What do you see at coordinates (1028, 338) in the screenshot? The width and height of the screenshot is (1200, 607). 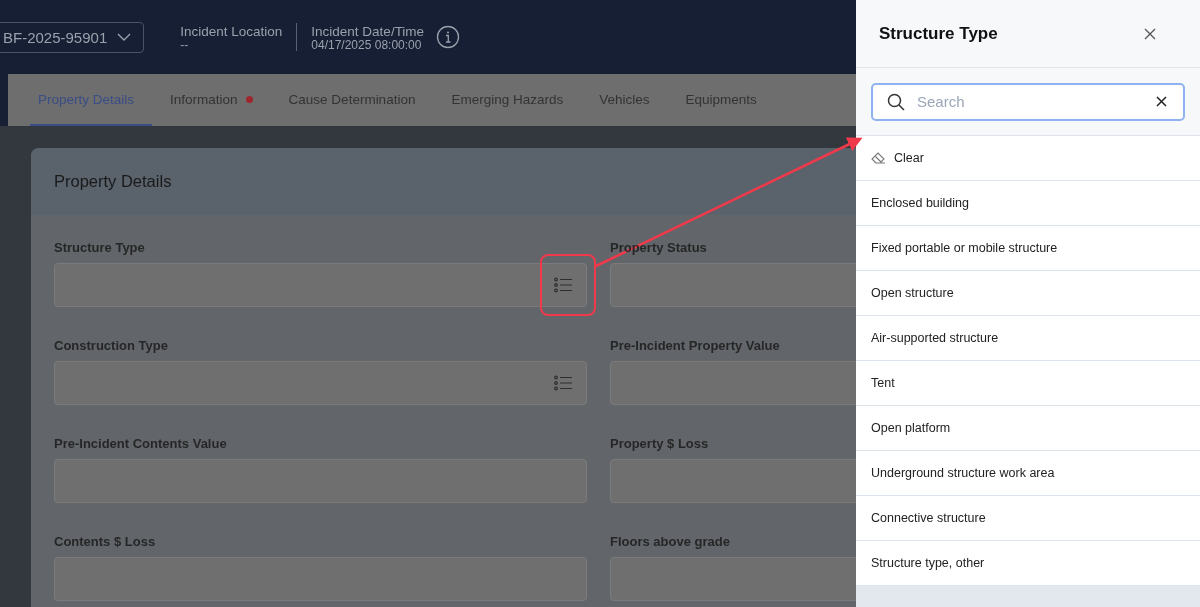 I see `option-item: Air-supported structure` at bounding box center [1028, 338].